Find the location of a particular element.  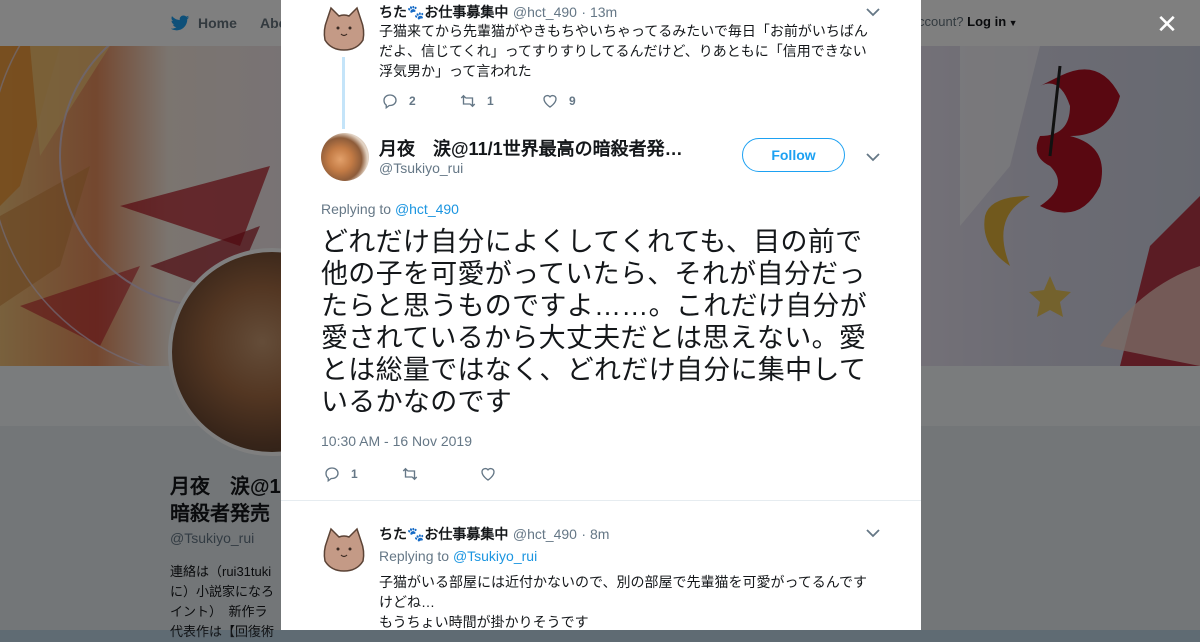

main-tweet-actions: 1 is located at coordinates (429, 474).